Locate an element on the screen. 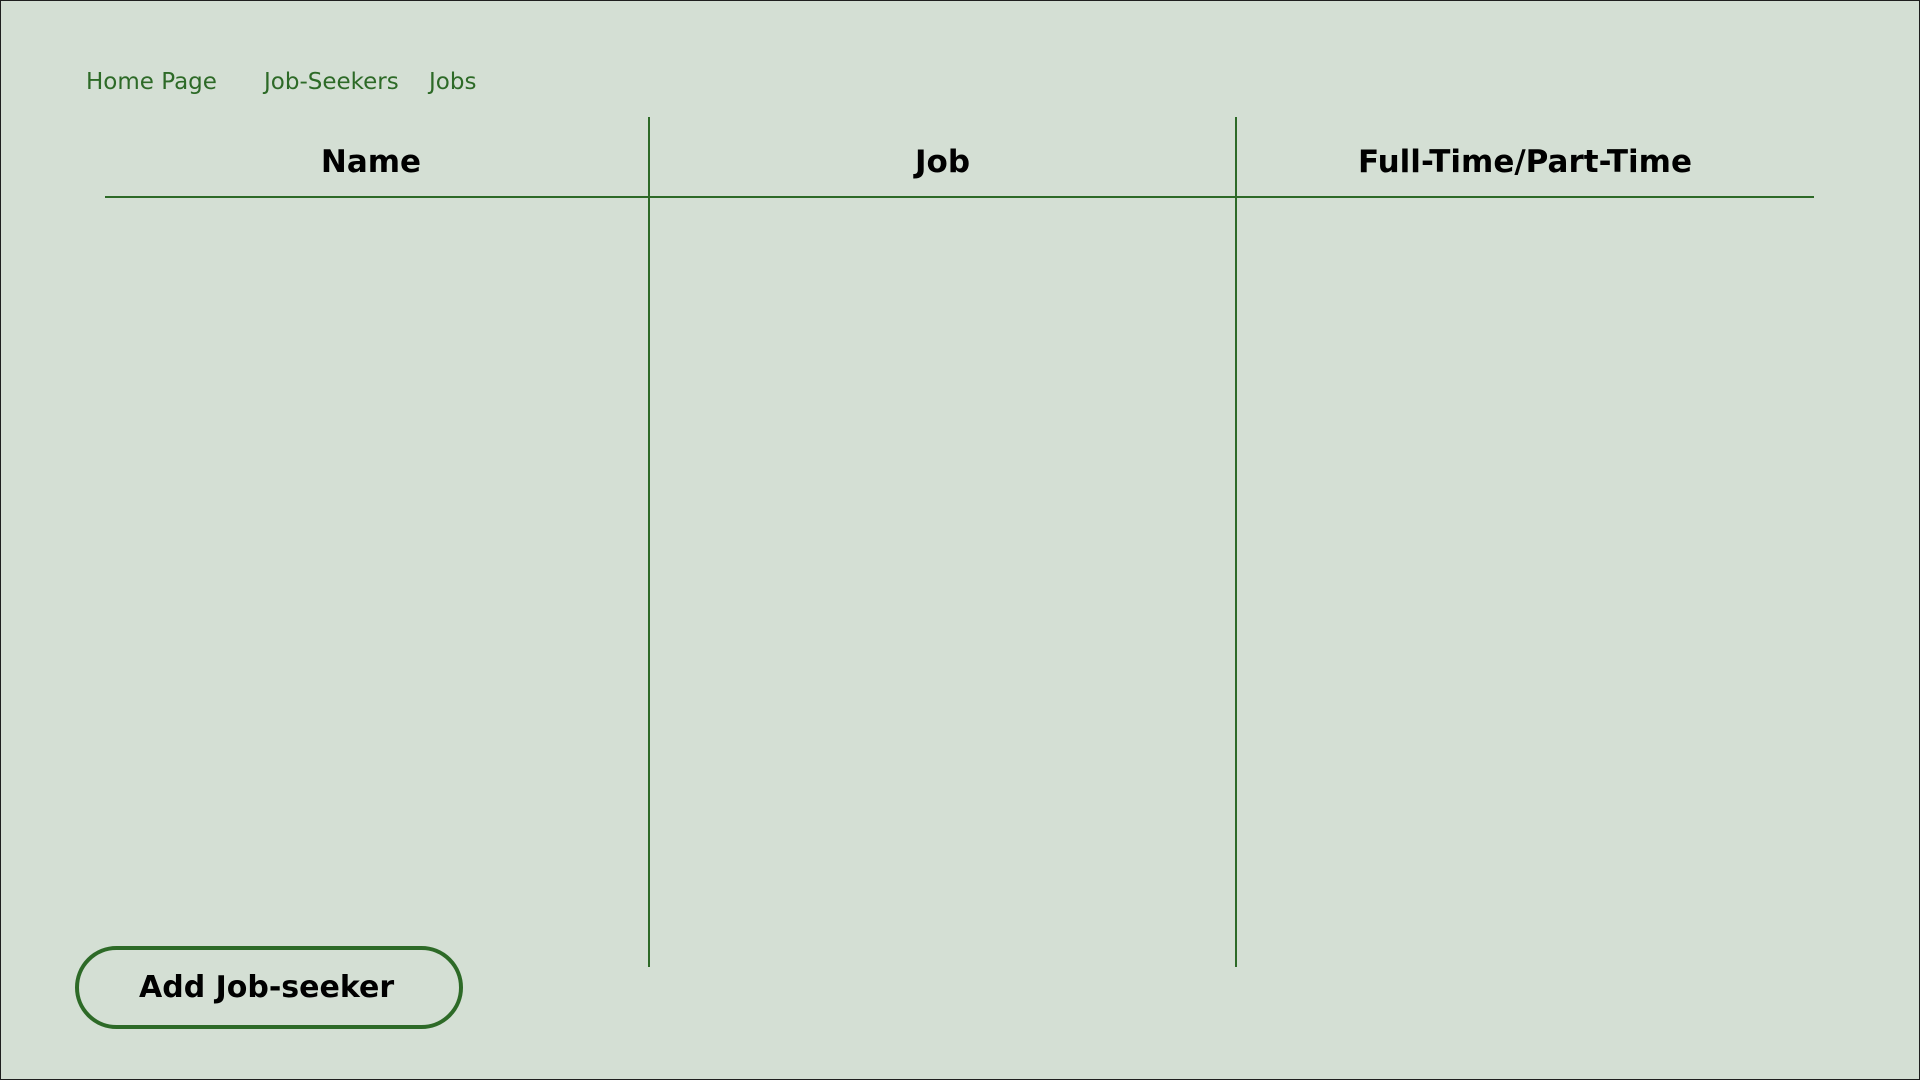 This screenshot has height=1080, width=1920. nav-link-jobs: Jobs is located at coordinates (452, 82).